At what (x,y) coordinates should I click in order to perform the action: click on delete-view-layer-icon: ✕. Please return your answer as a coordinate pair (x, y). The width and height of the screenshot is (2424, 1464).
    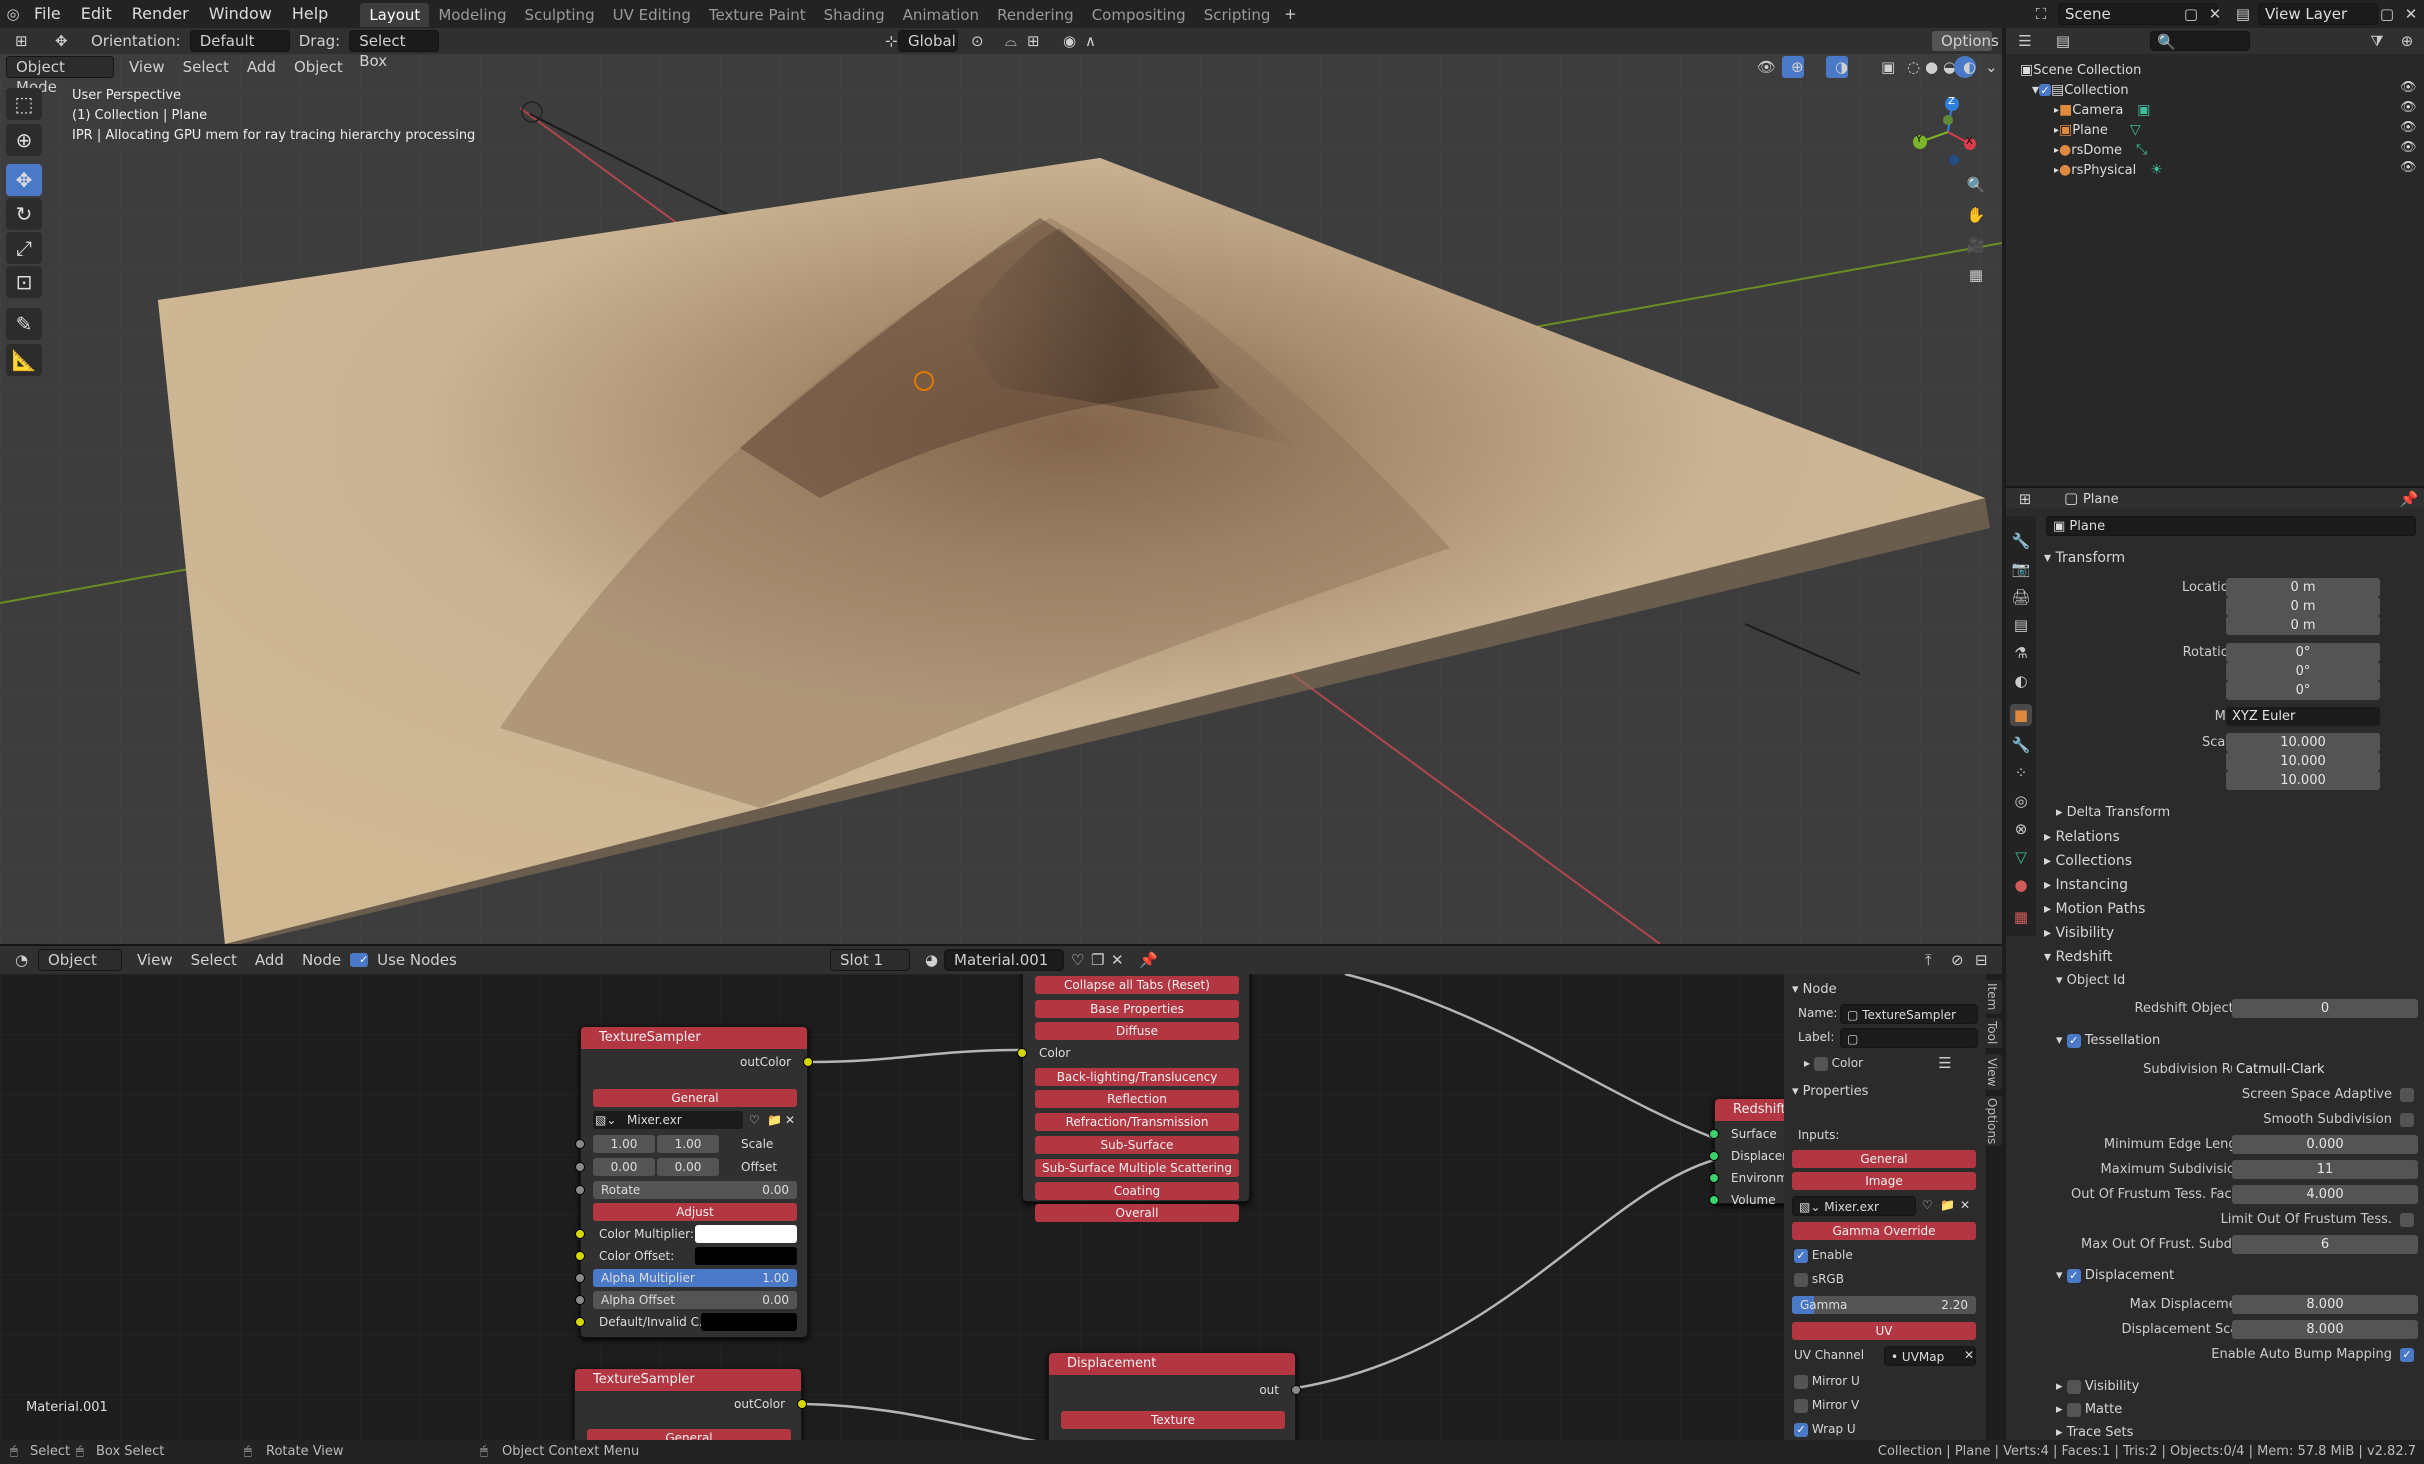
    Looking at the image, I should click on (2411, 14).